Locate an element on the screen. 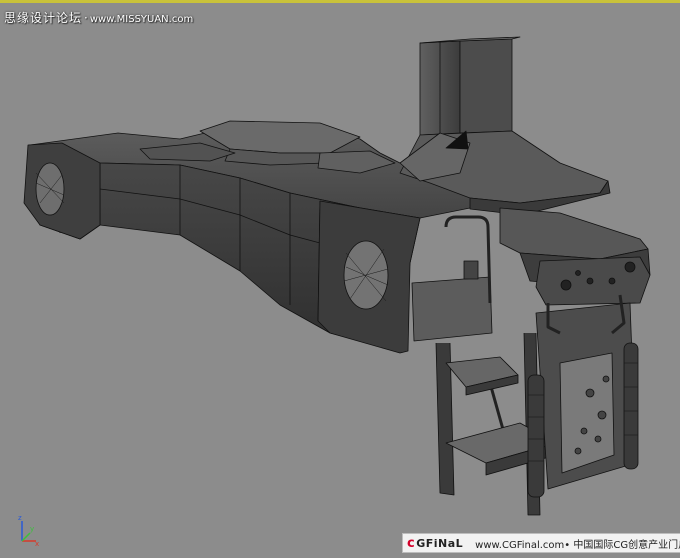 The width and height of the screenshot is (680, 558). cgfinal-logo-c: c is located at coordinates (411, 543).